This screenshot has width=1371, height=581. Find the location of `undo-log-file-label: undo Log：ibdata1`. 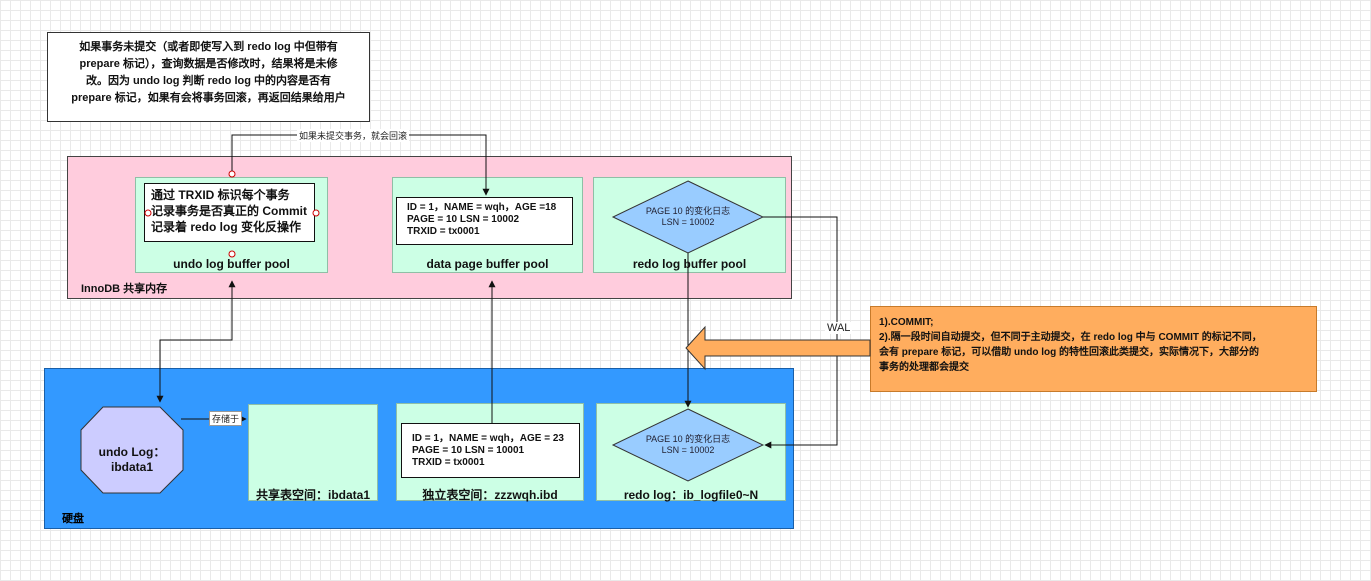

undo-log-file-label: undo Log：ibdata1 is located at coordinates (132, 459).